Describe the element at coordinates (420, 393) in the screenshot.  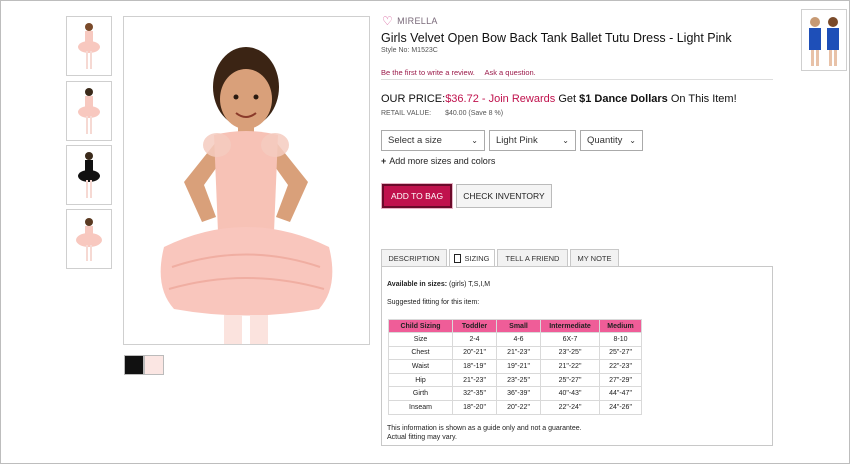
I see `table-cell: Girth` at that location.